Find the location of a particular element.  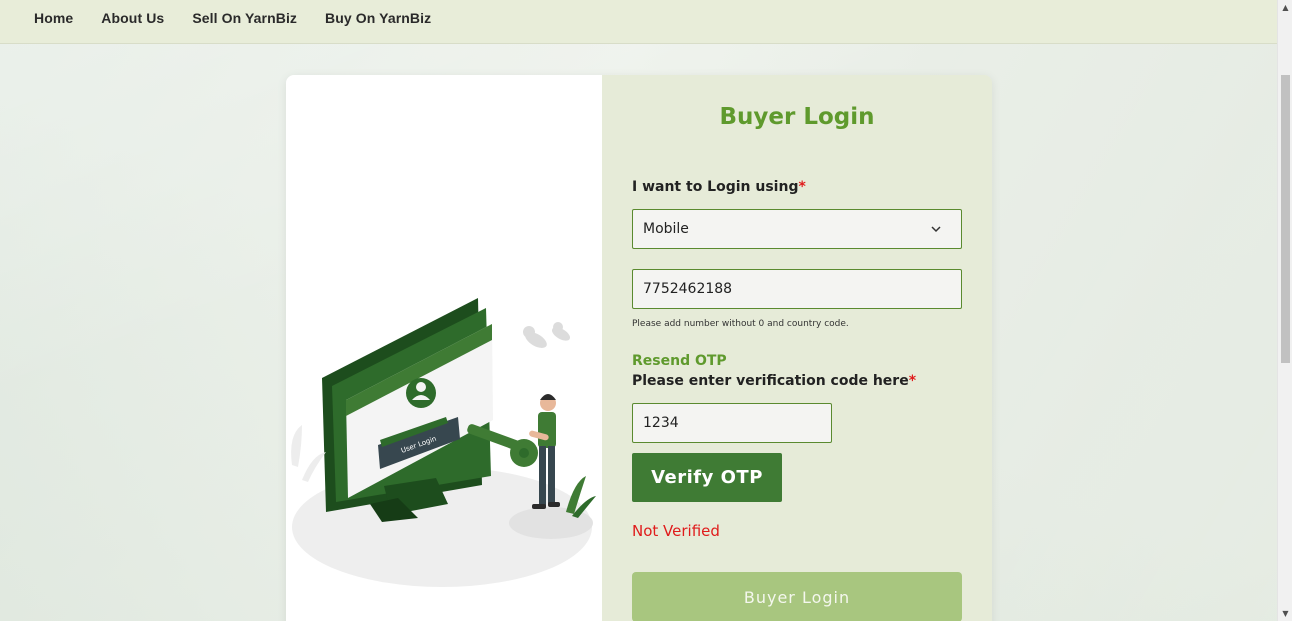

form-title: Buyer Login is located at coordinates (797, 117).